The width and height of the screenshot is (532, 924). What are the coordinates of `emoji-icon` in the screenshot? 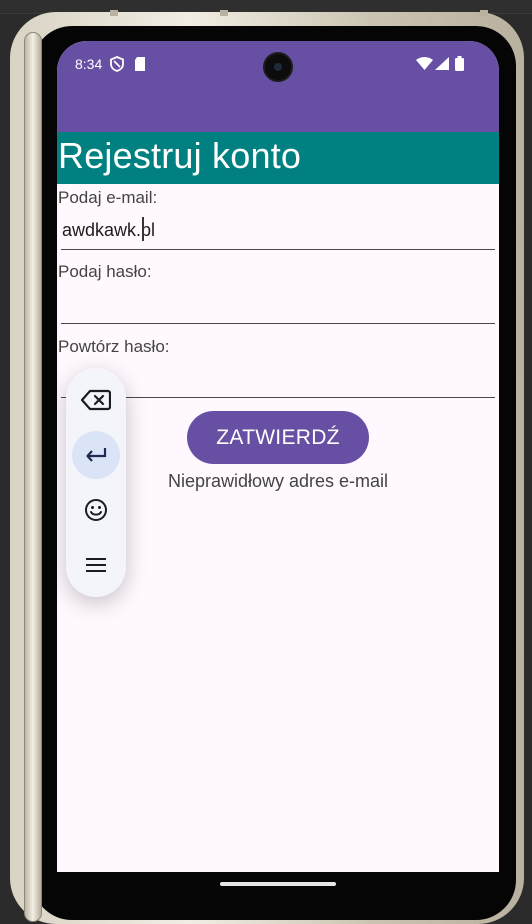 It's located at (96, 510).